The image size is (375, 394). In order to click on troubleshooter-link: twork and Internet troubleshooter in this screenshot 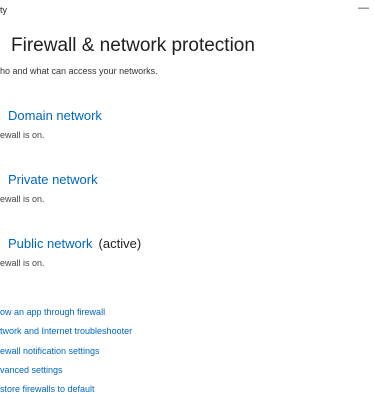, I will do `click(66, 331)`.